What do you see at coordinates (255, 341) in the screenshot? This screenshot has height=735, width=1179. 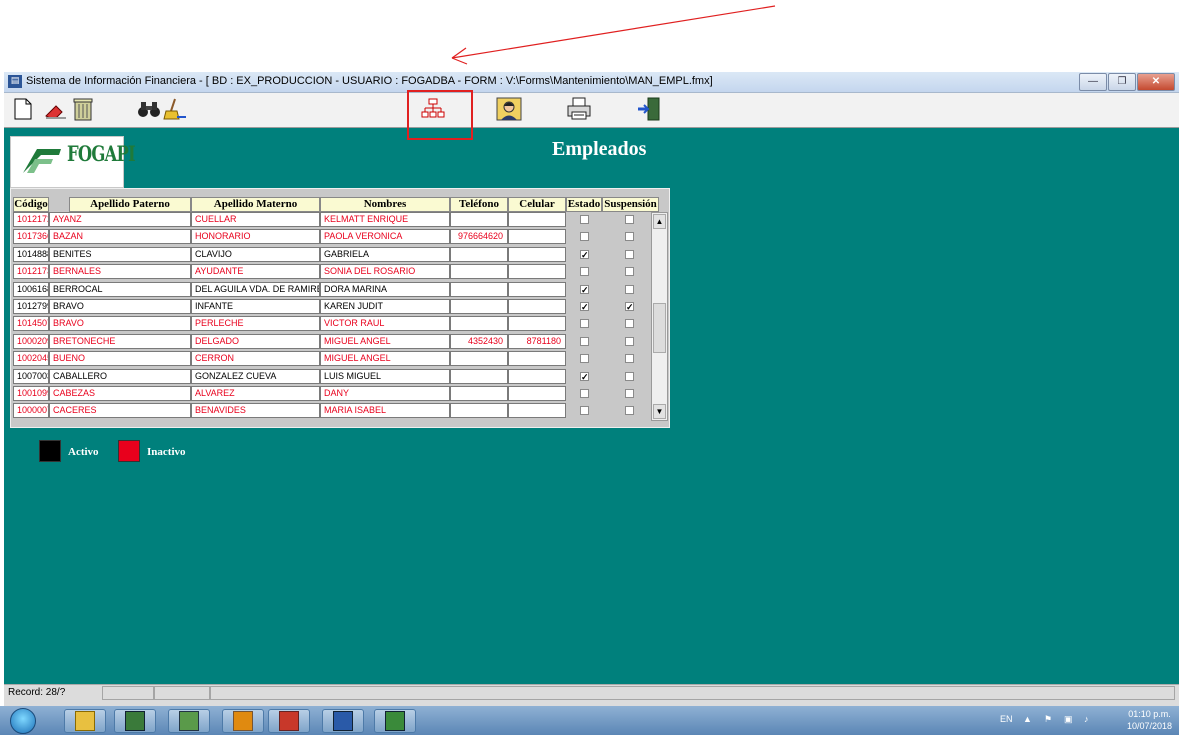 I see `cell-materno: DELGADO` at bounding box center [255, 341].